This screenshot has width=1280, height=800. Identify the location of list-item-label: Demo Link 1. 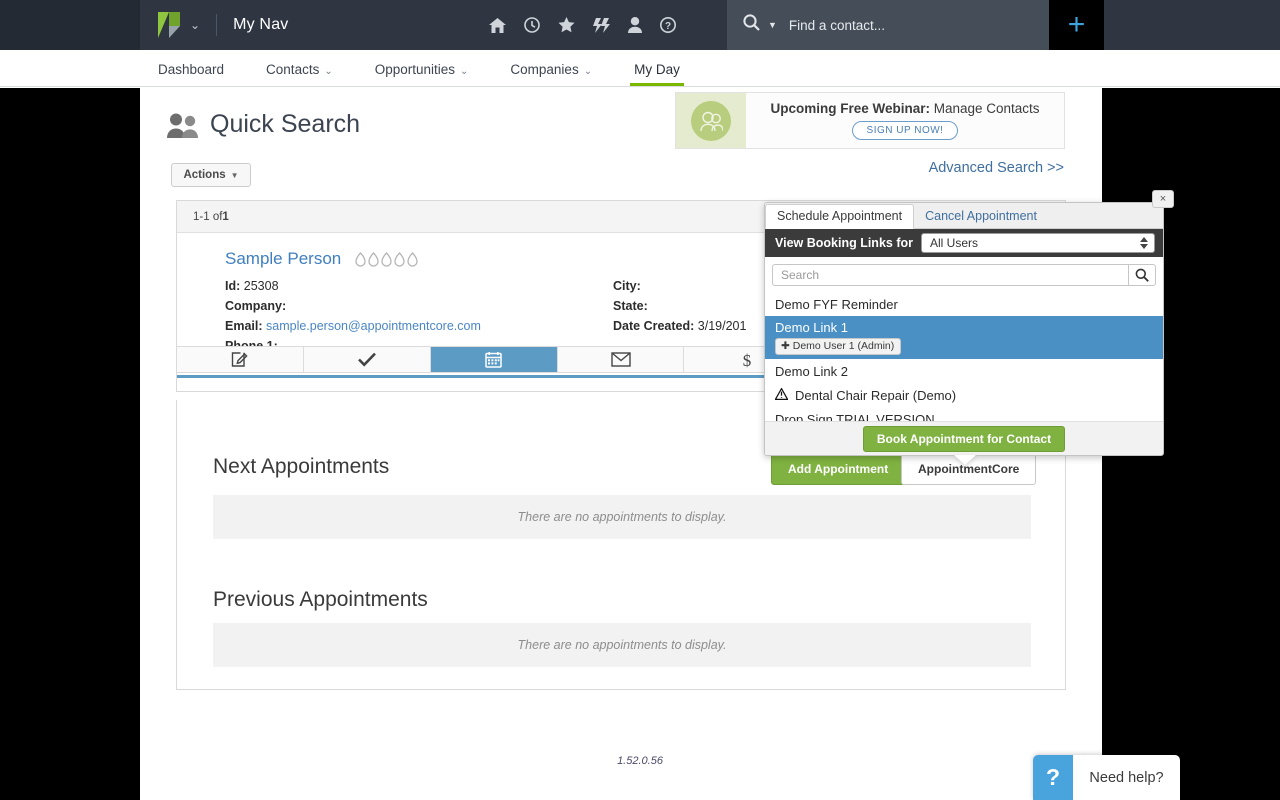
(811, 327).